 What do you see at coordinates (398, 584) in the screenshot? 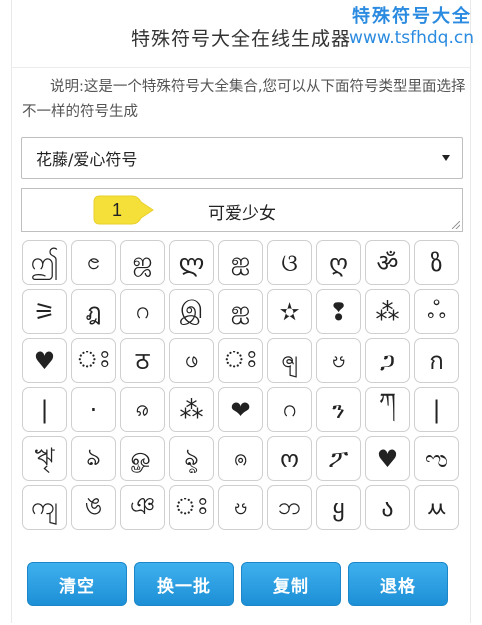
I see `backspace-button: 退格` at bounding box center [398, 584].